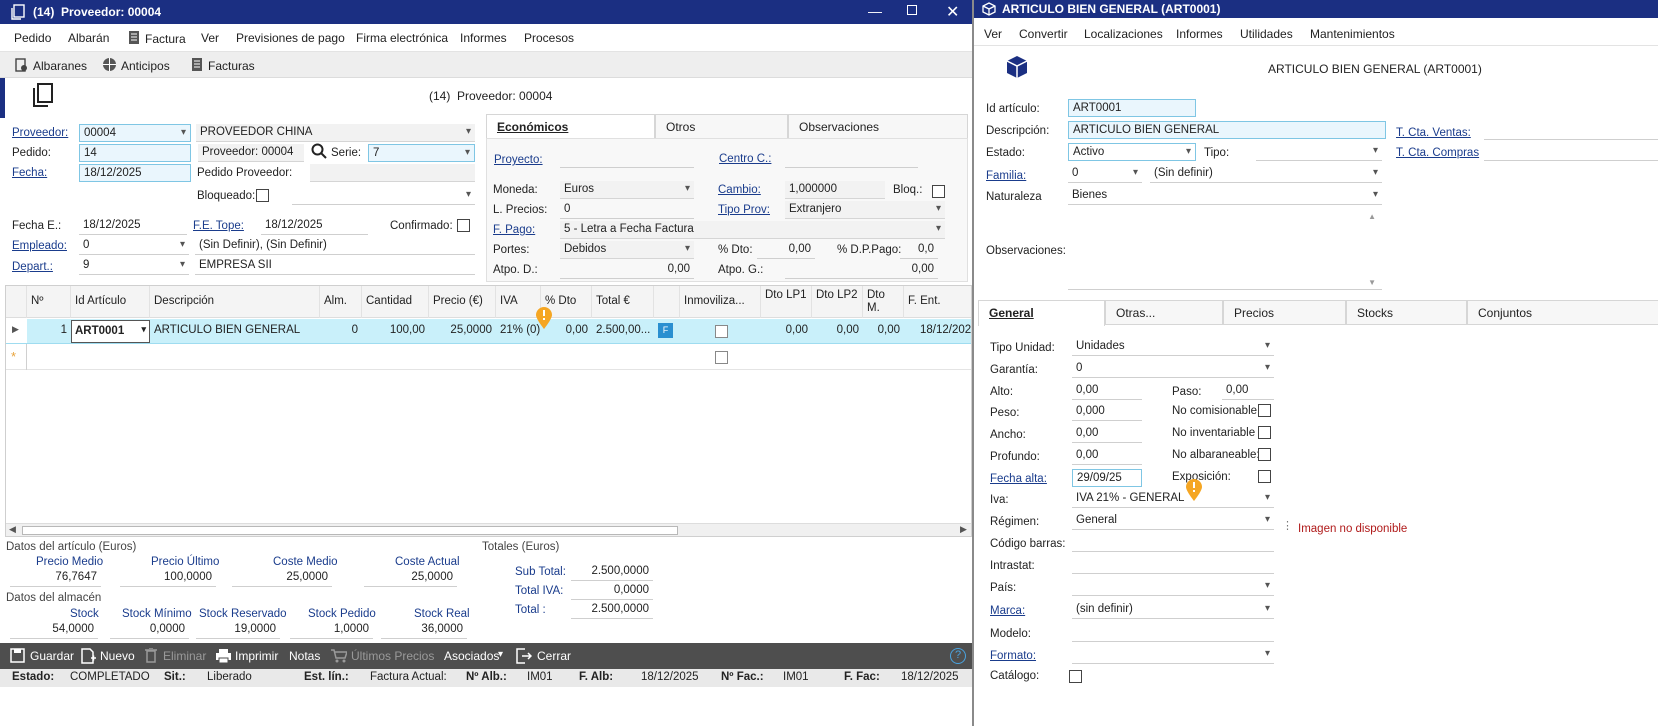  I want to click on cambio-field: 1,000000, so click(835, 190).